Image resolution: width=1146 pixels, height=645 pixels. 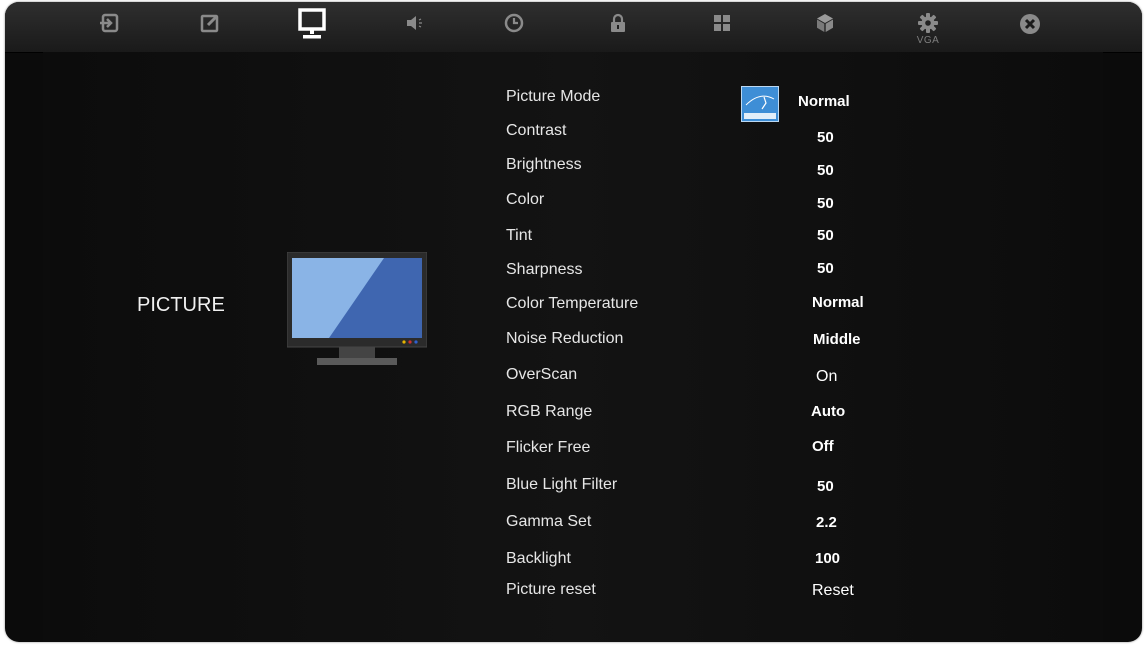 I want to click on tab-audio, so click(x=415, y=27).